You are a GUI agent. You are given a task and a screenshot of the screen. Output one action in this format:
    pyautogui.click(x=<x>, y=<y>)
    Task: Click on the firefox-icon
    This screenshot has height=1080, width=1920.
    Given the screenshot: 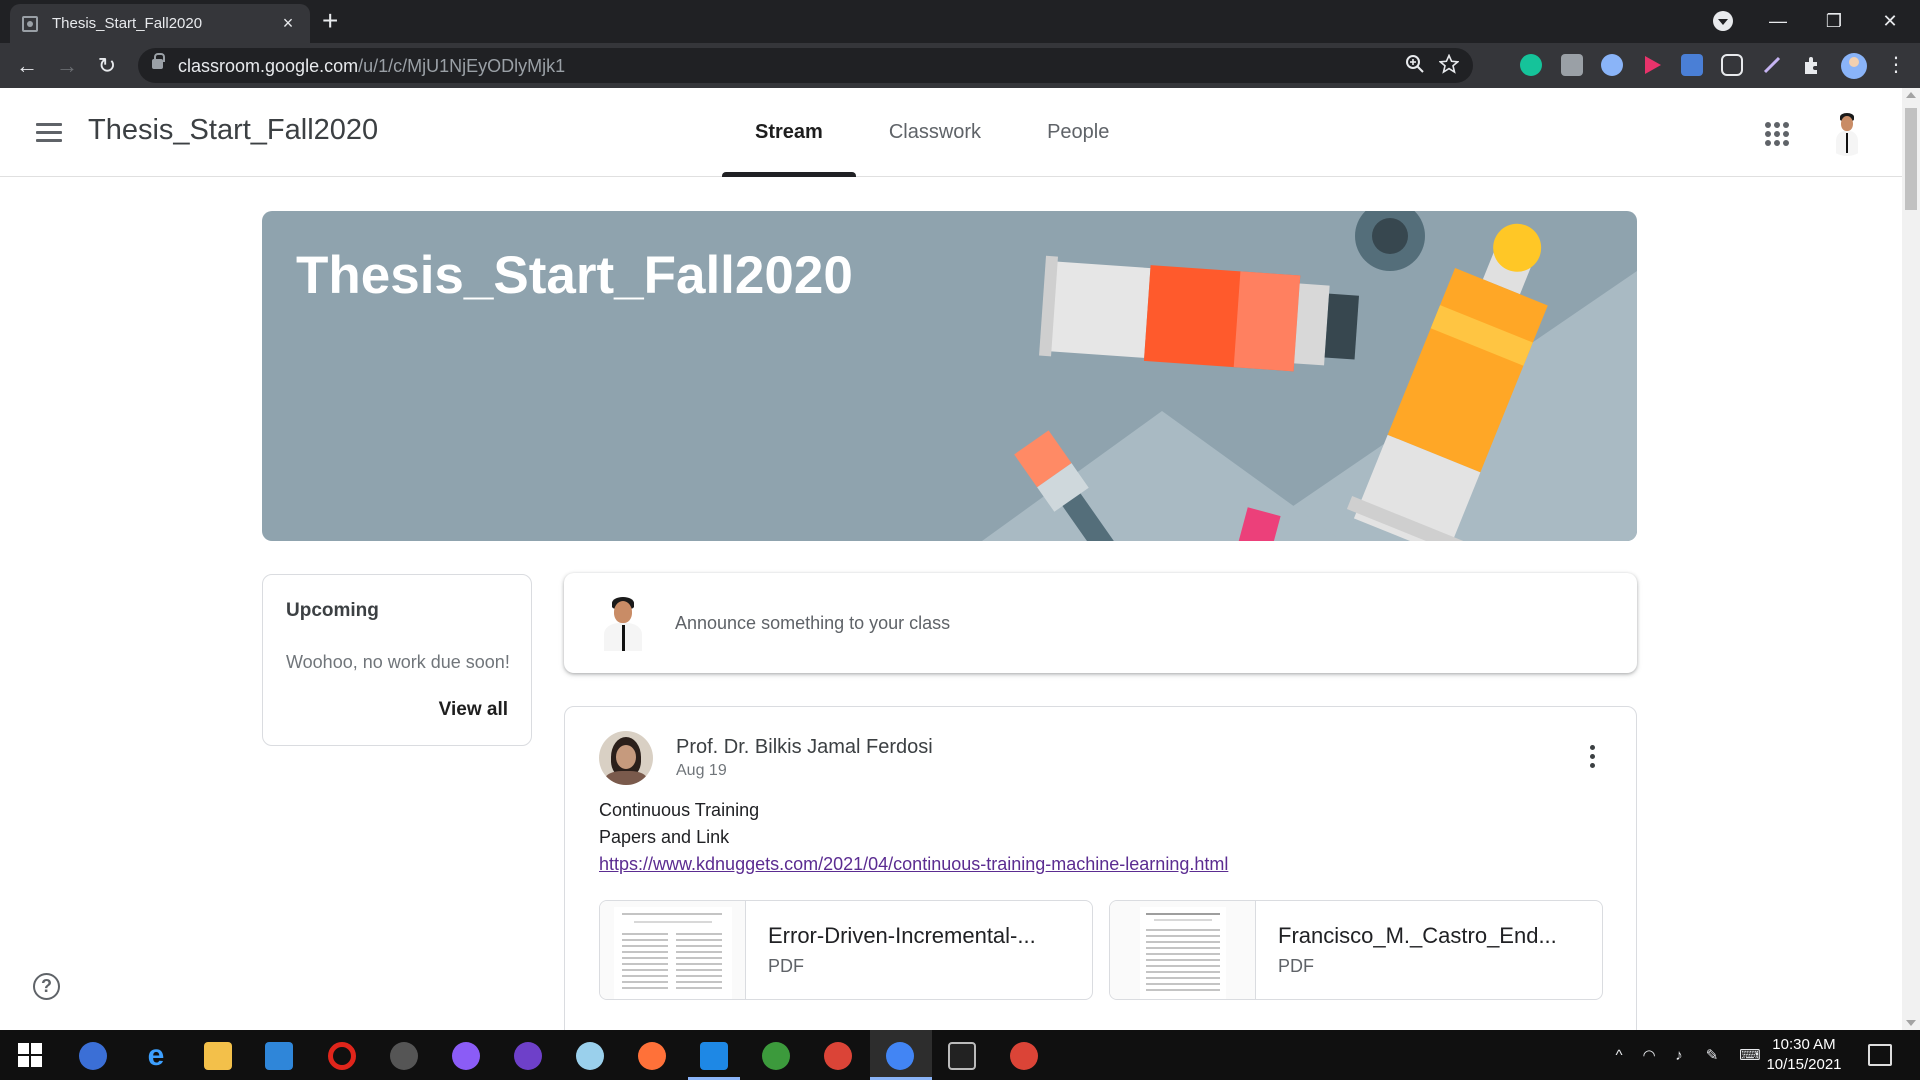 What is the action you would take?
    pyautogui.click(x=652, y=1056)
    